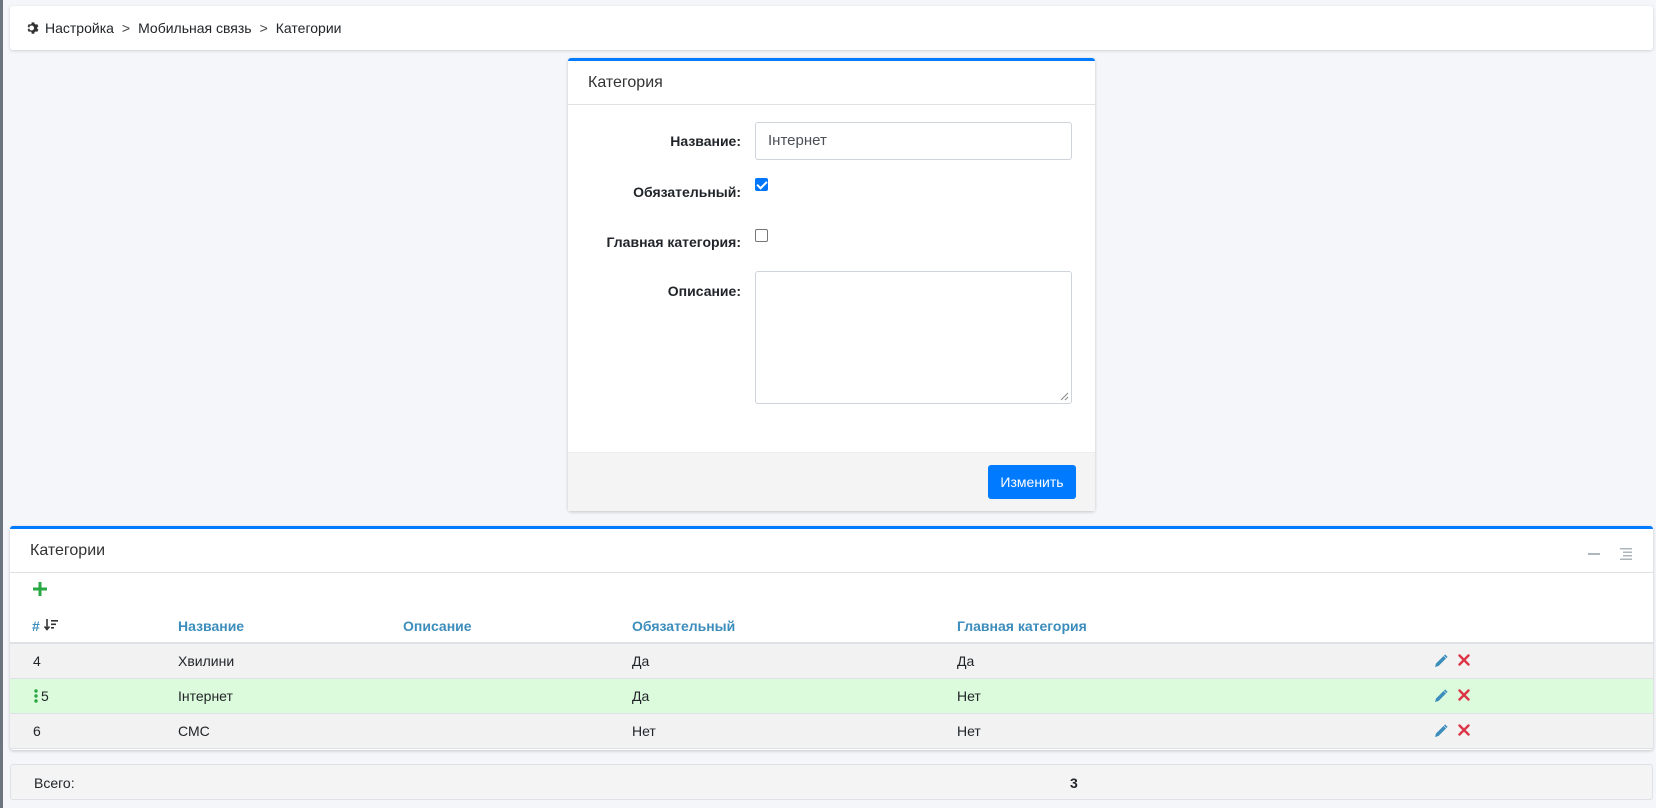  I want to click on required-checkbox, so click(761, 184).